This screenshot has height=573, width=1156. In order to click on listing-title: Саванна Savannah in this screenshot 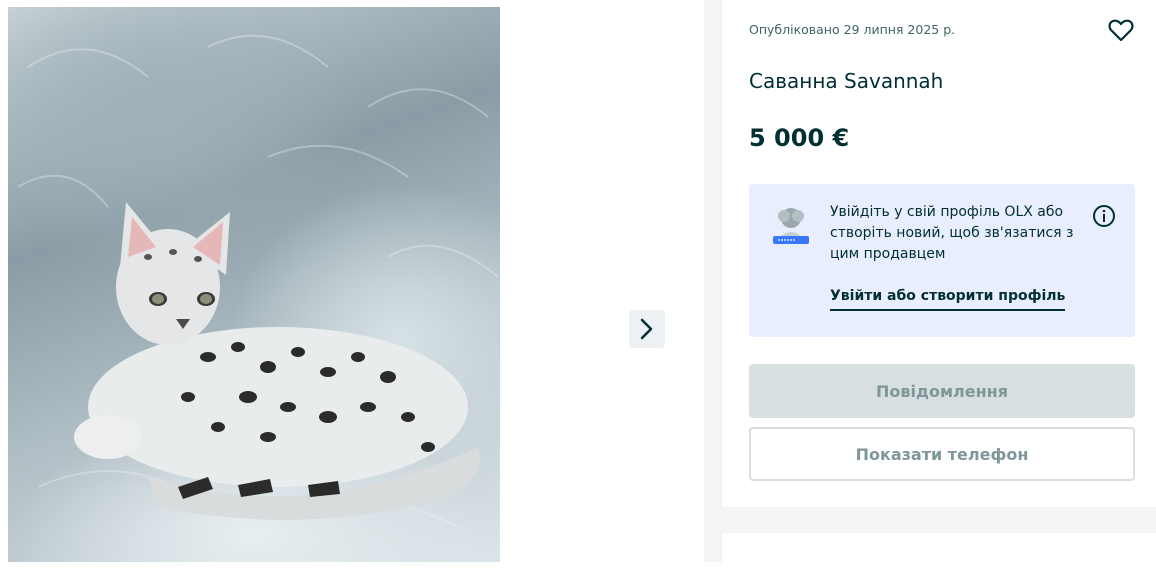, I will do `click(846, 81)`.